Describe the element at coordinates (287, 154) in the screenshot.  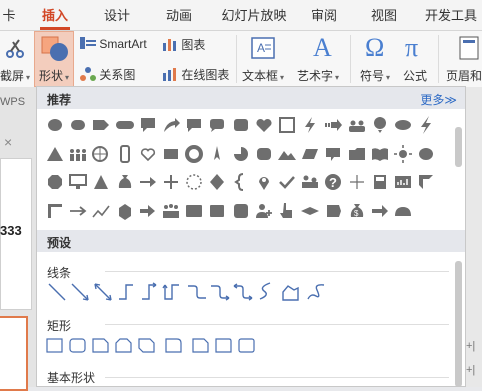
I see `mountain-icon` at that location.